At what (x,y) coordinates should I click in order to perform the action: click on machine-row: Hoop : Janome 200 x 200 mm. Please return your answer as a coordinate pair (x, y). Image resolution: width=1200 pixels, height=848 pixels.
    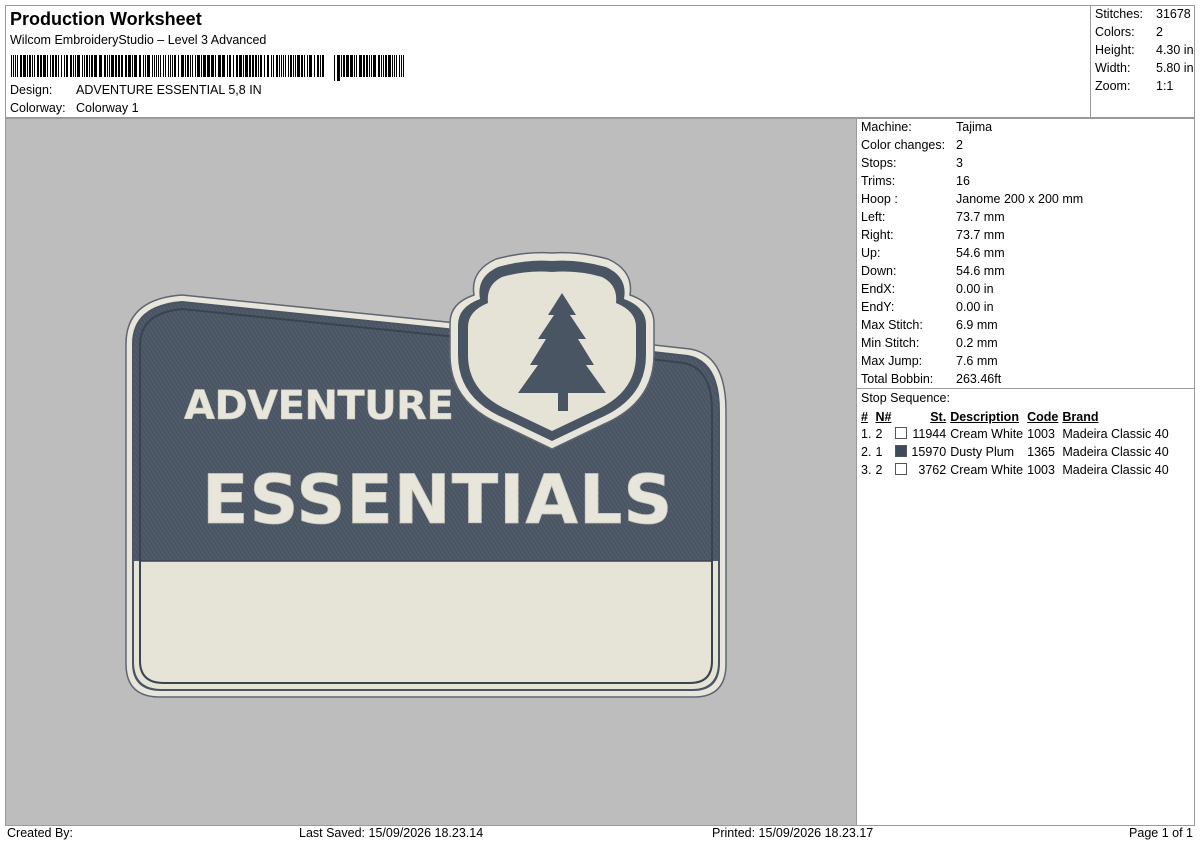
    Looking at the image, I should click on (972, 199).